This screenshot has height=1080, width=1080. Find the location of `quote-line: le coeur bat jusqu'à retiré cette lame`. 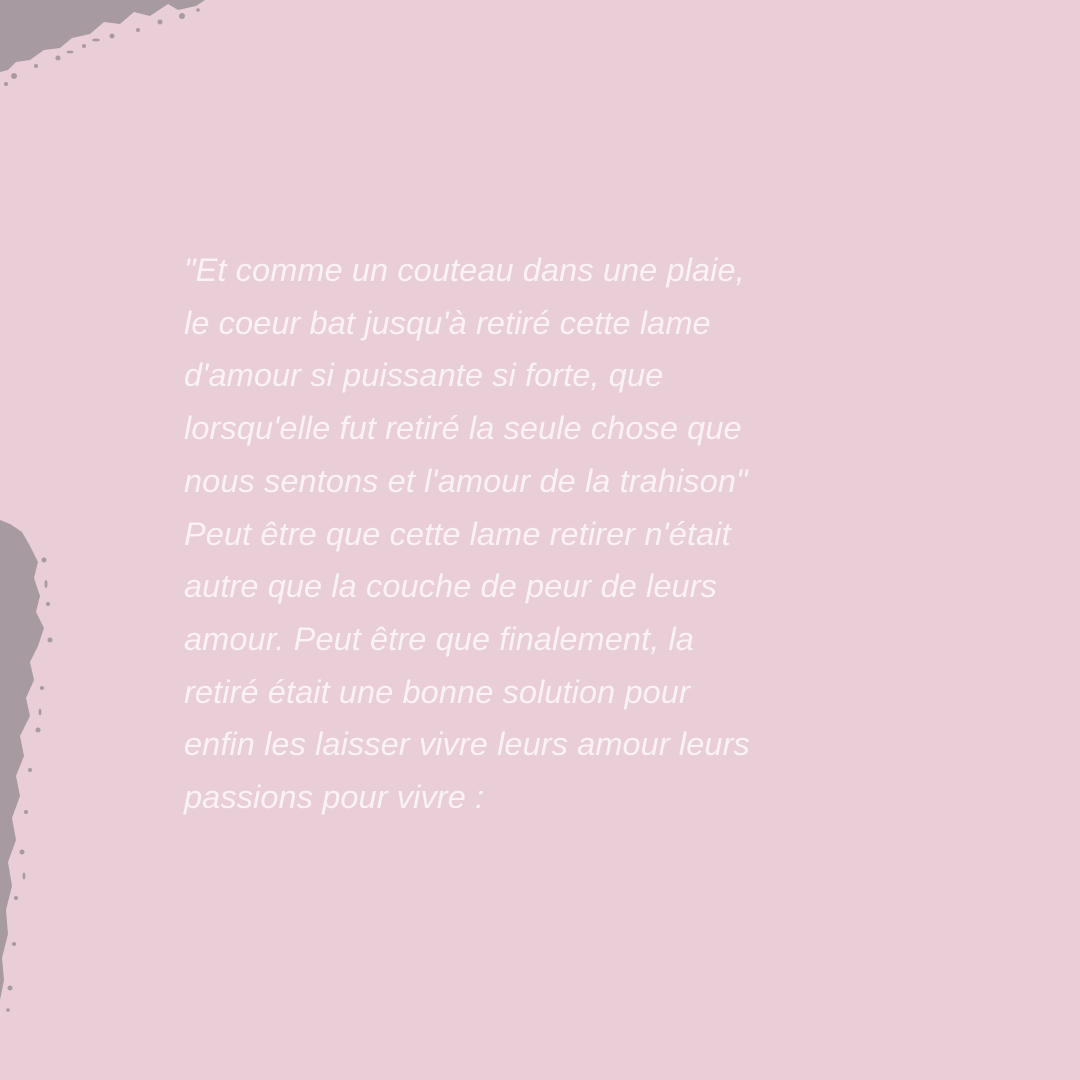

quote-line: le coeur bat jusqu'à retiré cette lame is located at coordinates (447, 322).